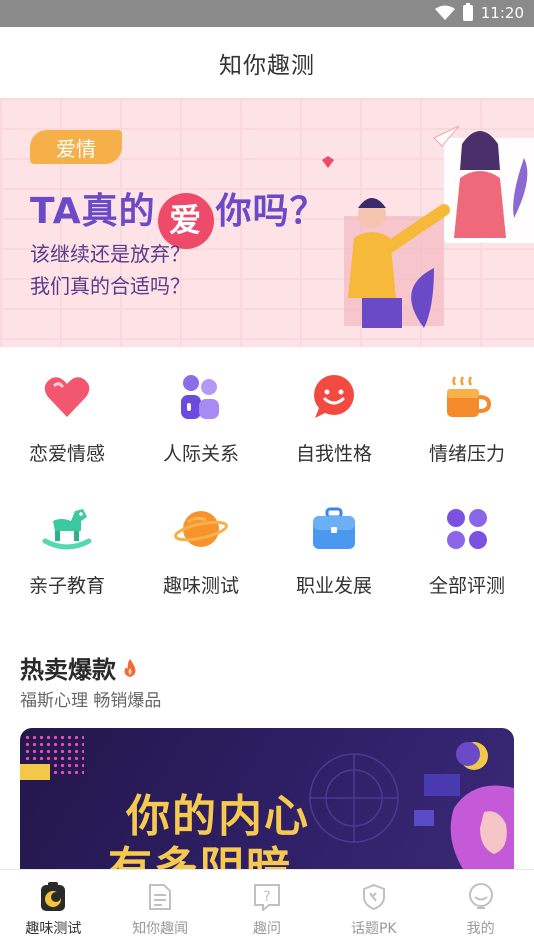 The width and height of the screenshot is (534, 949). What do you see at coordinates (466, 586) in the screenshot?
I see `category-label: 全部评测` at bounding box center [466, 586].